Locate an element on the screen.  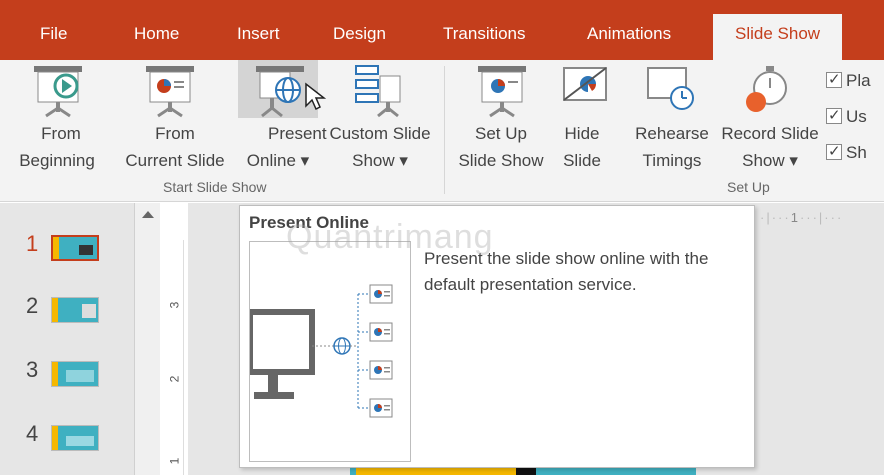
thumbnail-scrollbar is located at coordinates (147, 339).